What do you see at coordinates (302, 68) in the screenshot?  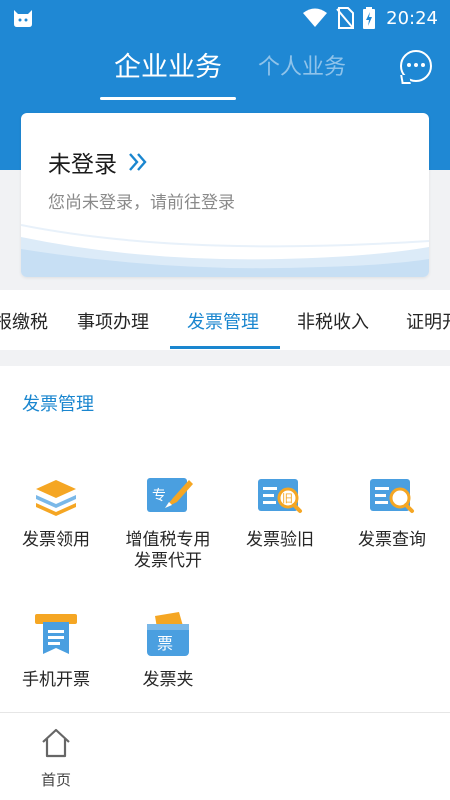 I see `tab-personal: 个人业务` at bounding box center [302, 68].